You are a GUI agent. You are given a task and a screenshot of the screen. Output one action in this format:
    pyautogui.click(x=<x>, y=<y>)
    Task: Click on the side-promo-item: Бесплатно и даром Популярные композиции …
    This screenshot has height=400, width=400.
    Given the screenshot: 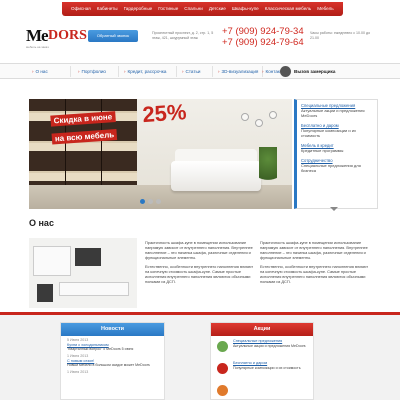 What is the action you would take?
    pyautogui.click(x=337, y=130)
    